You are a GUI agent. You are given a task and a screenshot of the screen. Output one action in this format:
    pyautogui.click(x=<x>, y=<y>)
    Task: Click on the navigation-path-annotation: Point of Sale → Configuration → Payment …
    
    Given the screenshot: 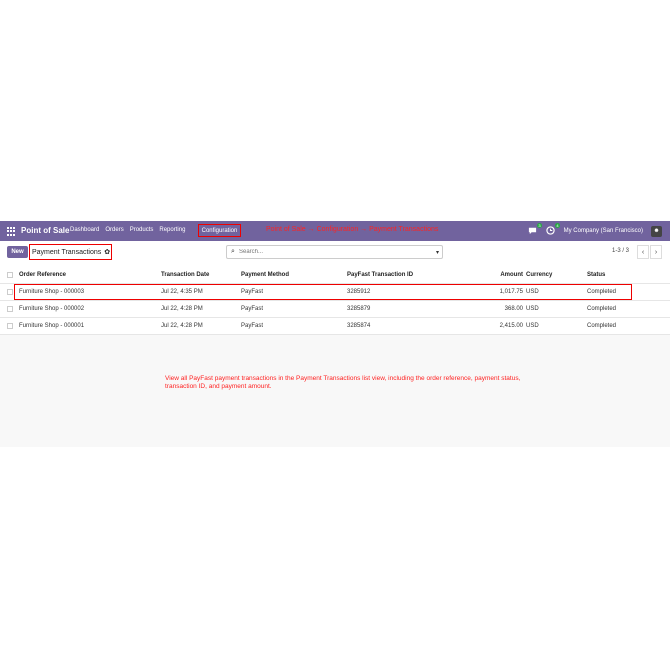 What is the action you would take?
    pyautogui.click(x=352, y=229)
    